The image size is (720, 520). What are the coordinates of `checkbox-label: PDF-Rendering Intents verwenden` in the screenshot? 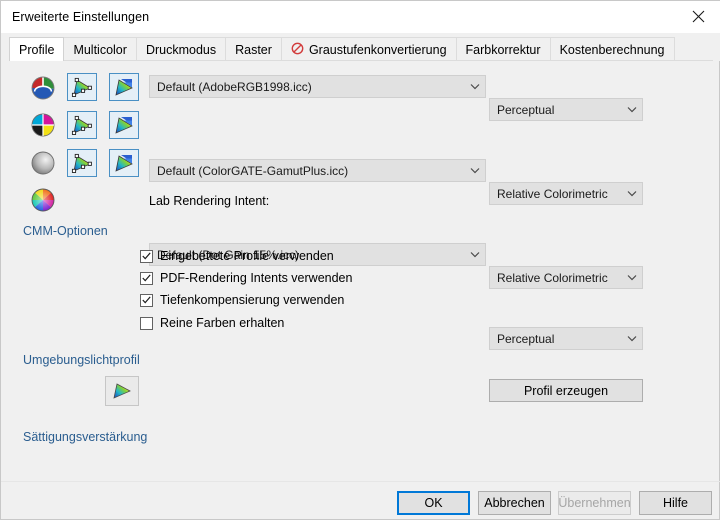 It's located at (256, 278).